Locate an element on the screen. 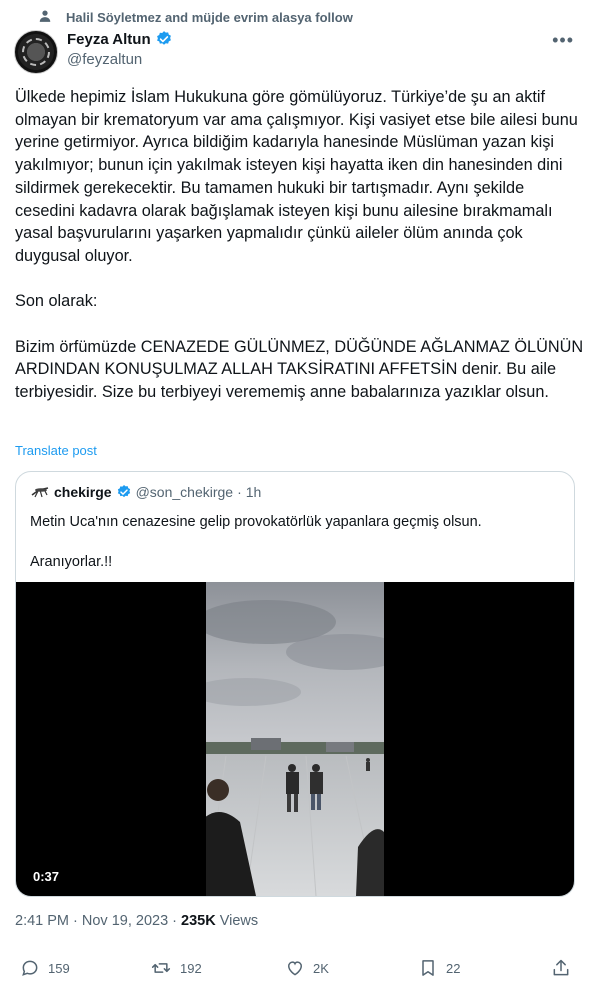 The width and height of the screenshot is (596, 1000). video-frame is located at coordinates (295, 739).